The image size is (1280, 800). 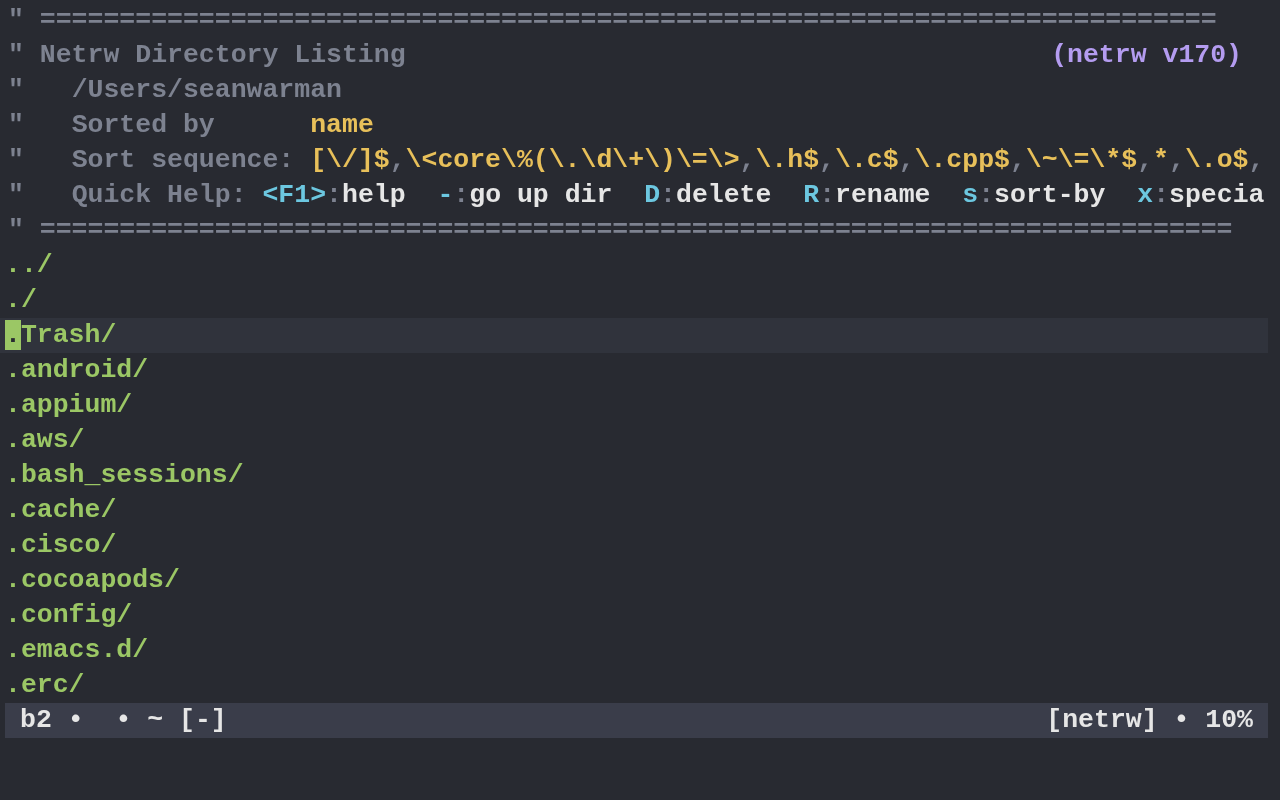 What do you see at coordinates (811, 195) in the screenshot?
I see `help-key: R` at bounding box center [811, 195].